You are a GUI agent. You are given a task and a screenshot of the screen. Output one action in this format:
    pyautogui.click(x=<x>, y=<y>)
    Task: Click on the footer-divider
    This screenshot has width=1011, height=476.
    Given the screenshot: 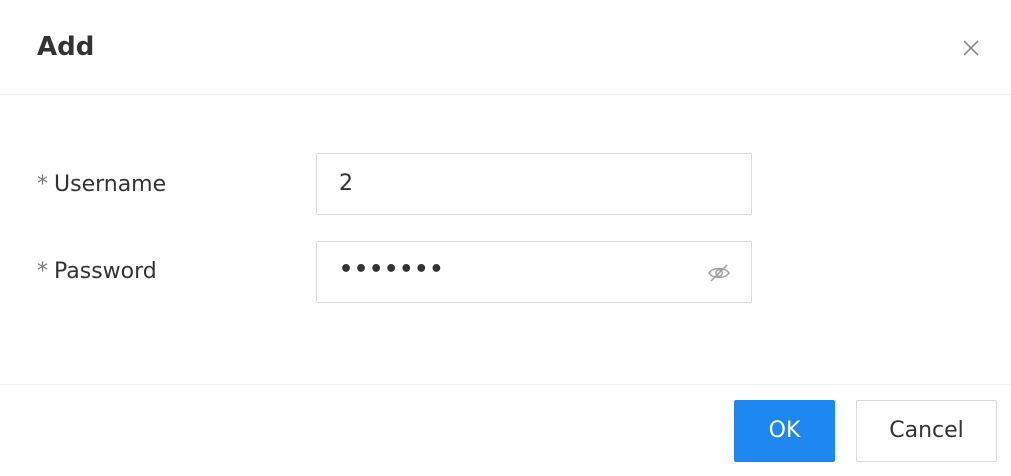 What is the action you would take?
    pyautogui.click(x=505, y=384)
    